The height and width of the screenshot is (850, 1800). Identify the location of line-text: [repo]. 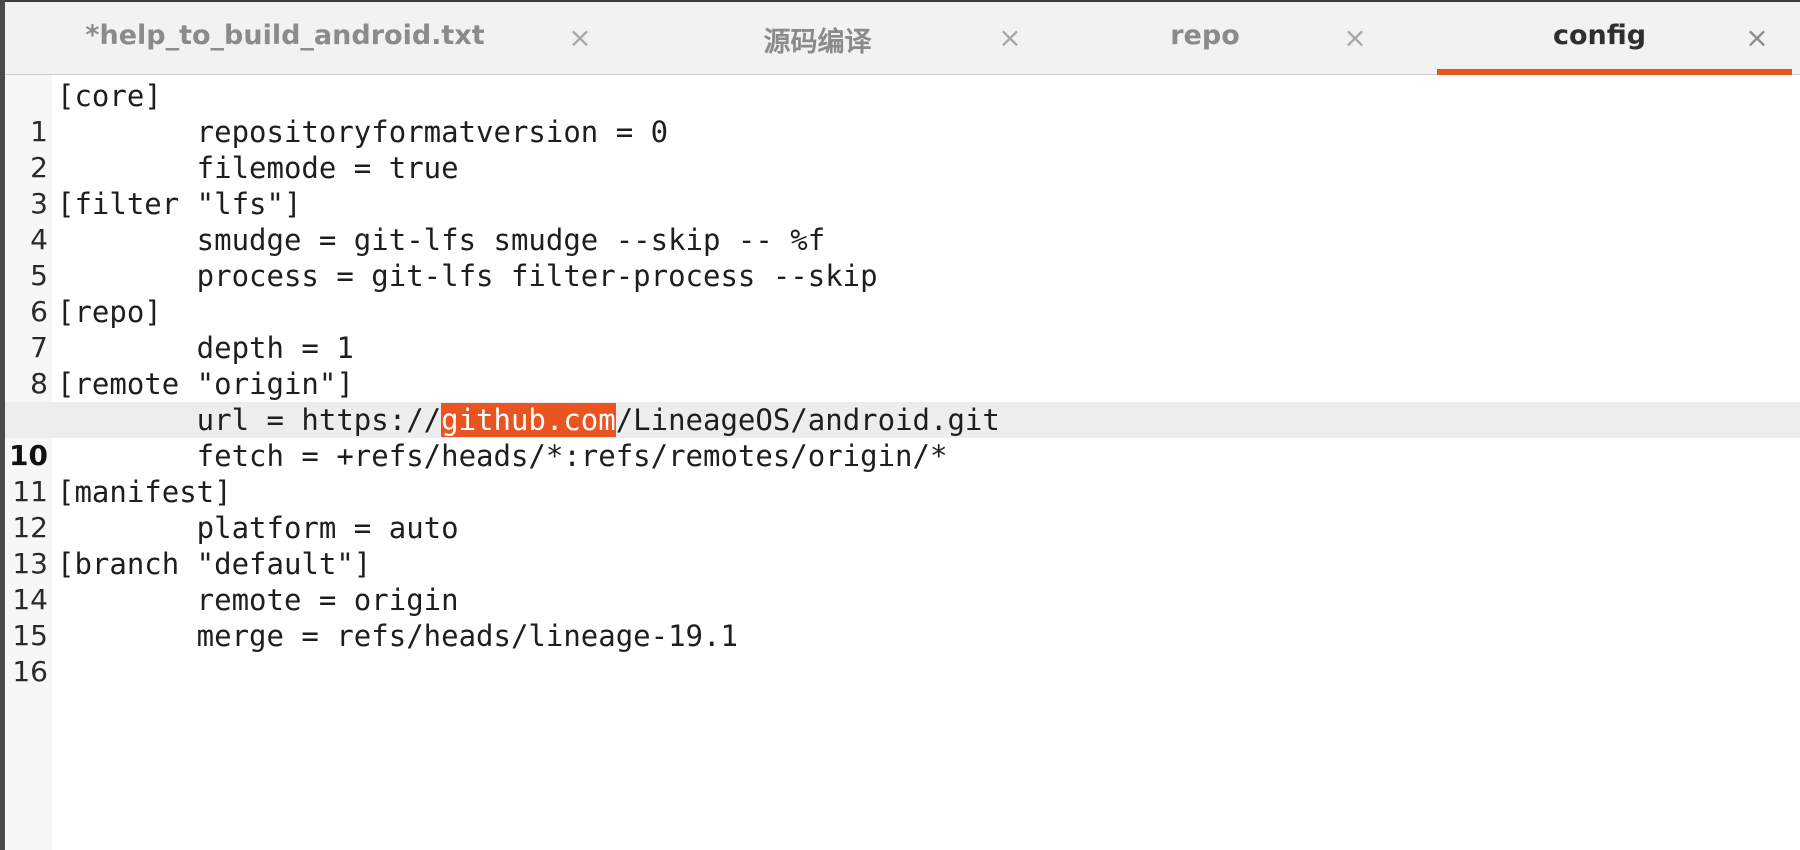
(109, 312).